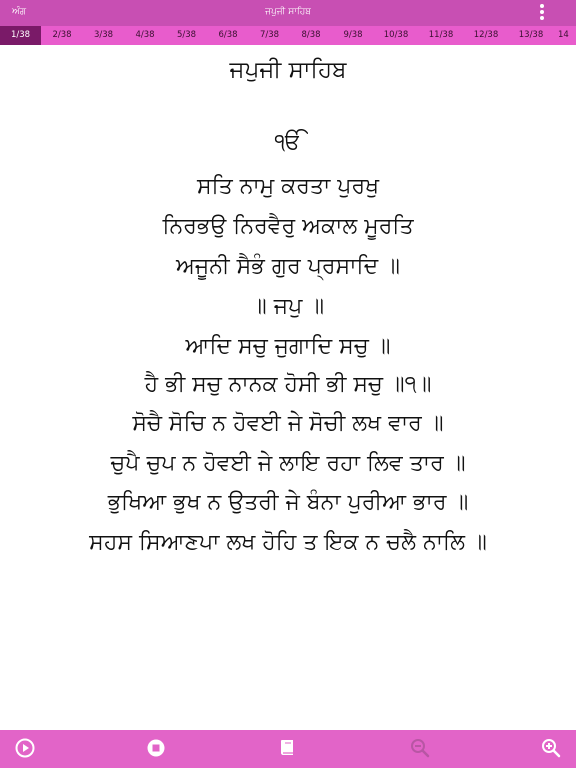  What do you see at coordinates (542, 12) in the screenshot?
I see `more-vertical-icon` at bounding box center [542, 12].